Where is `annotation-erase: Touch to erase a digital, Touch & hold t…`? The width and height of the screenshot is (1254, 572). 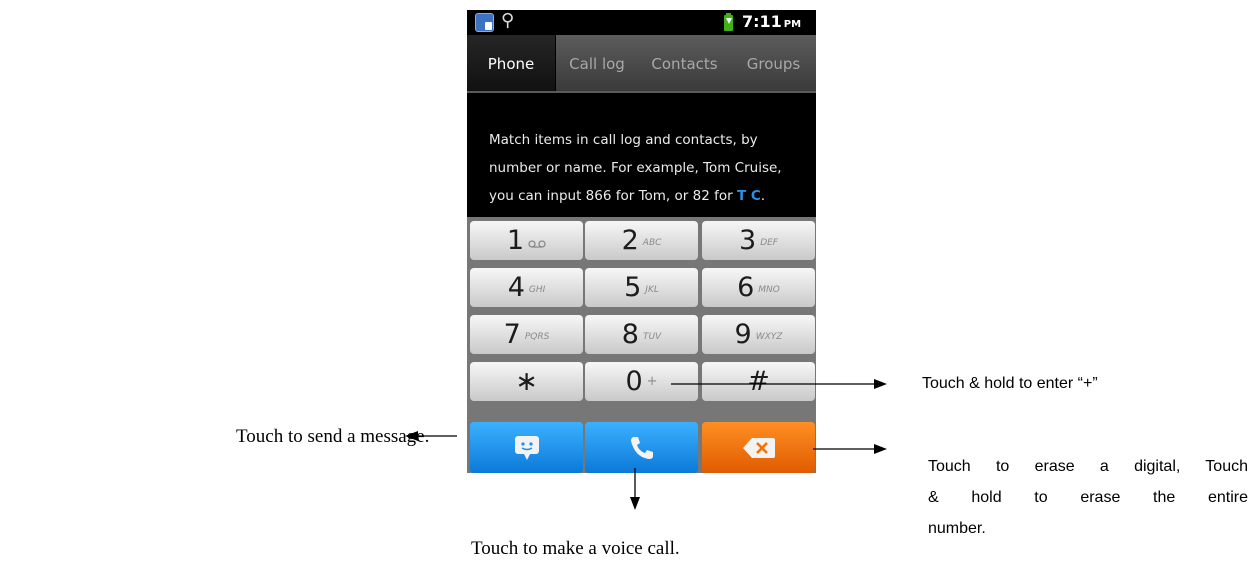 annotation-erase: Touch to erase a digital, Touch & hold t… is located at coordinates (1088, 497).